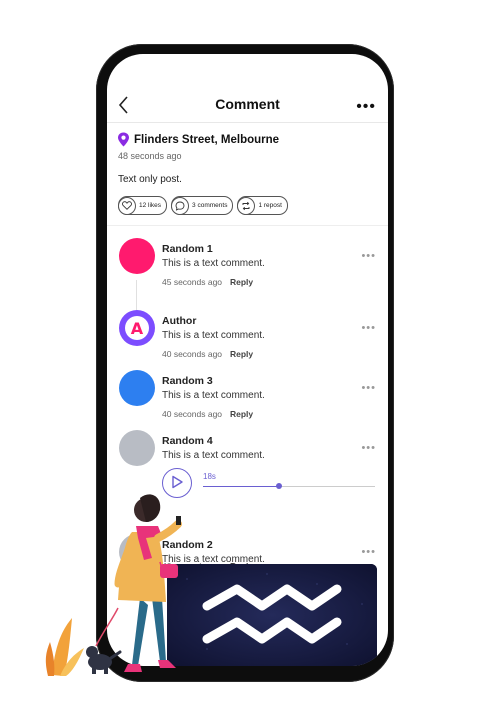 The image size is (495, 725). Describe the element at coordinates (187, 249) in the screenshot. I see `comment-author: Random 1` at that location.